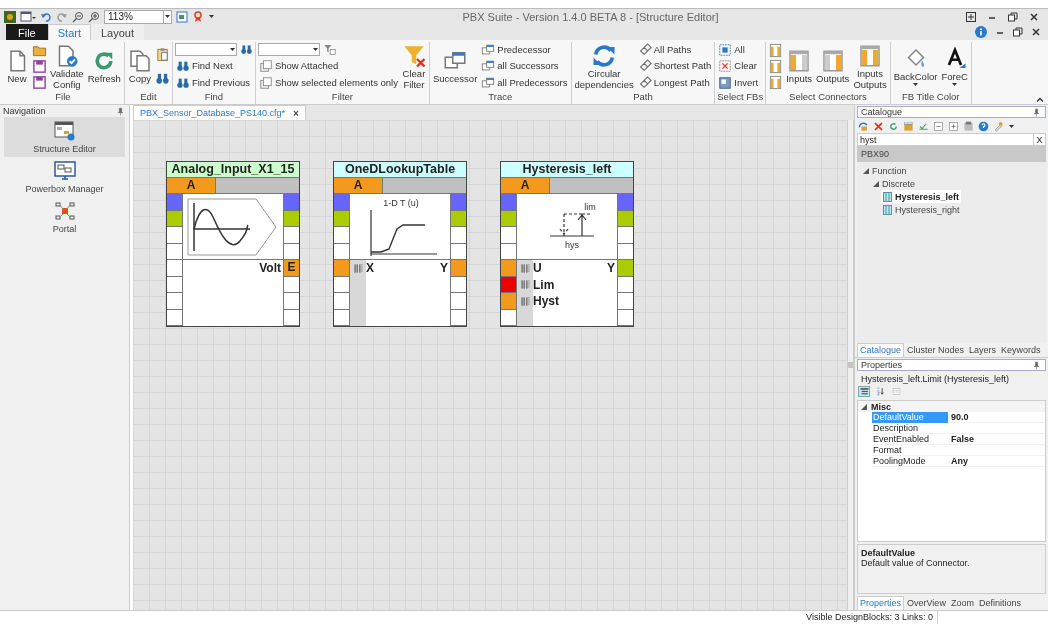 This screenshot has width=1048, height=624. What do you see at coordinates (64, 137) in the screenshot?
I see `nav-item: Structure Editor` at bounding box center [64, 137].